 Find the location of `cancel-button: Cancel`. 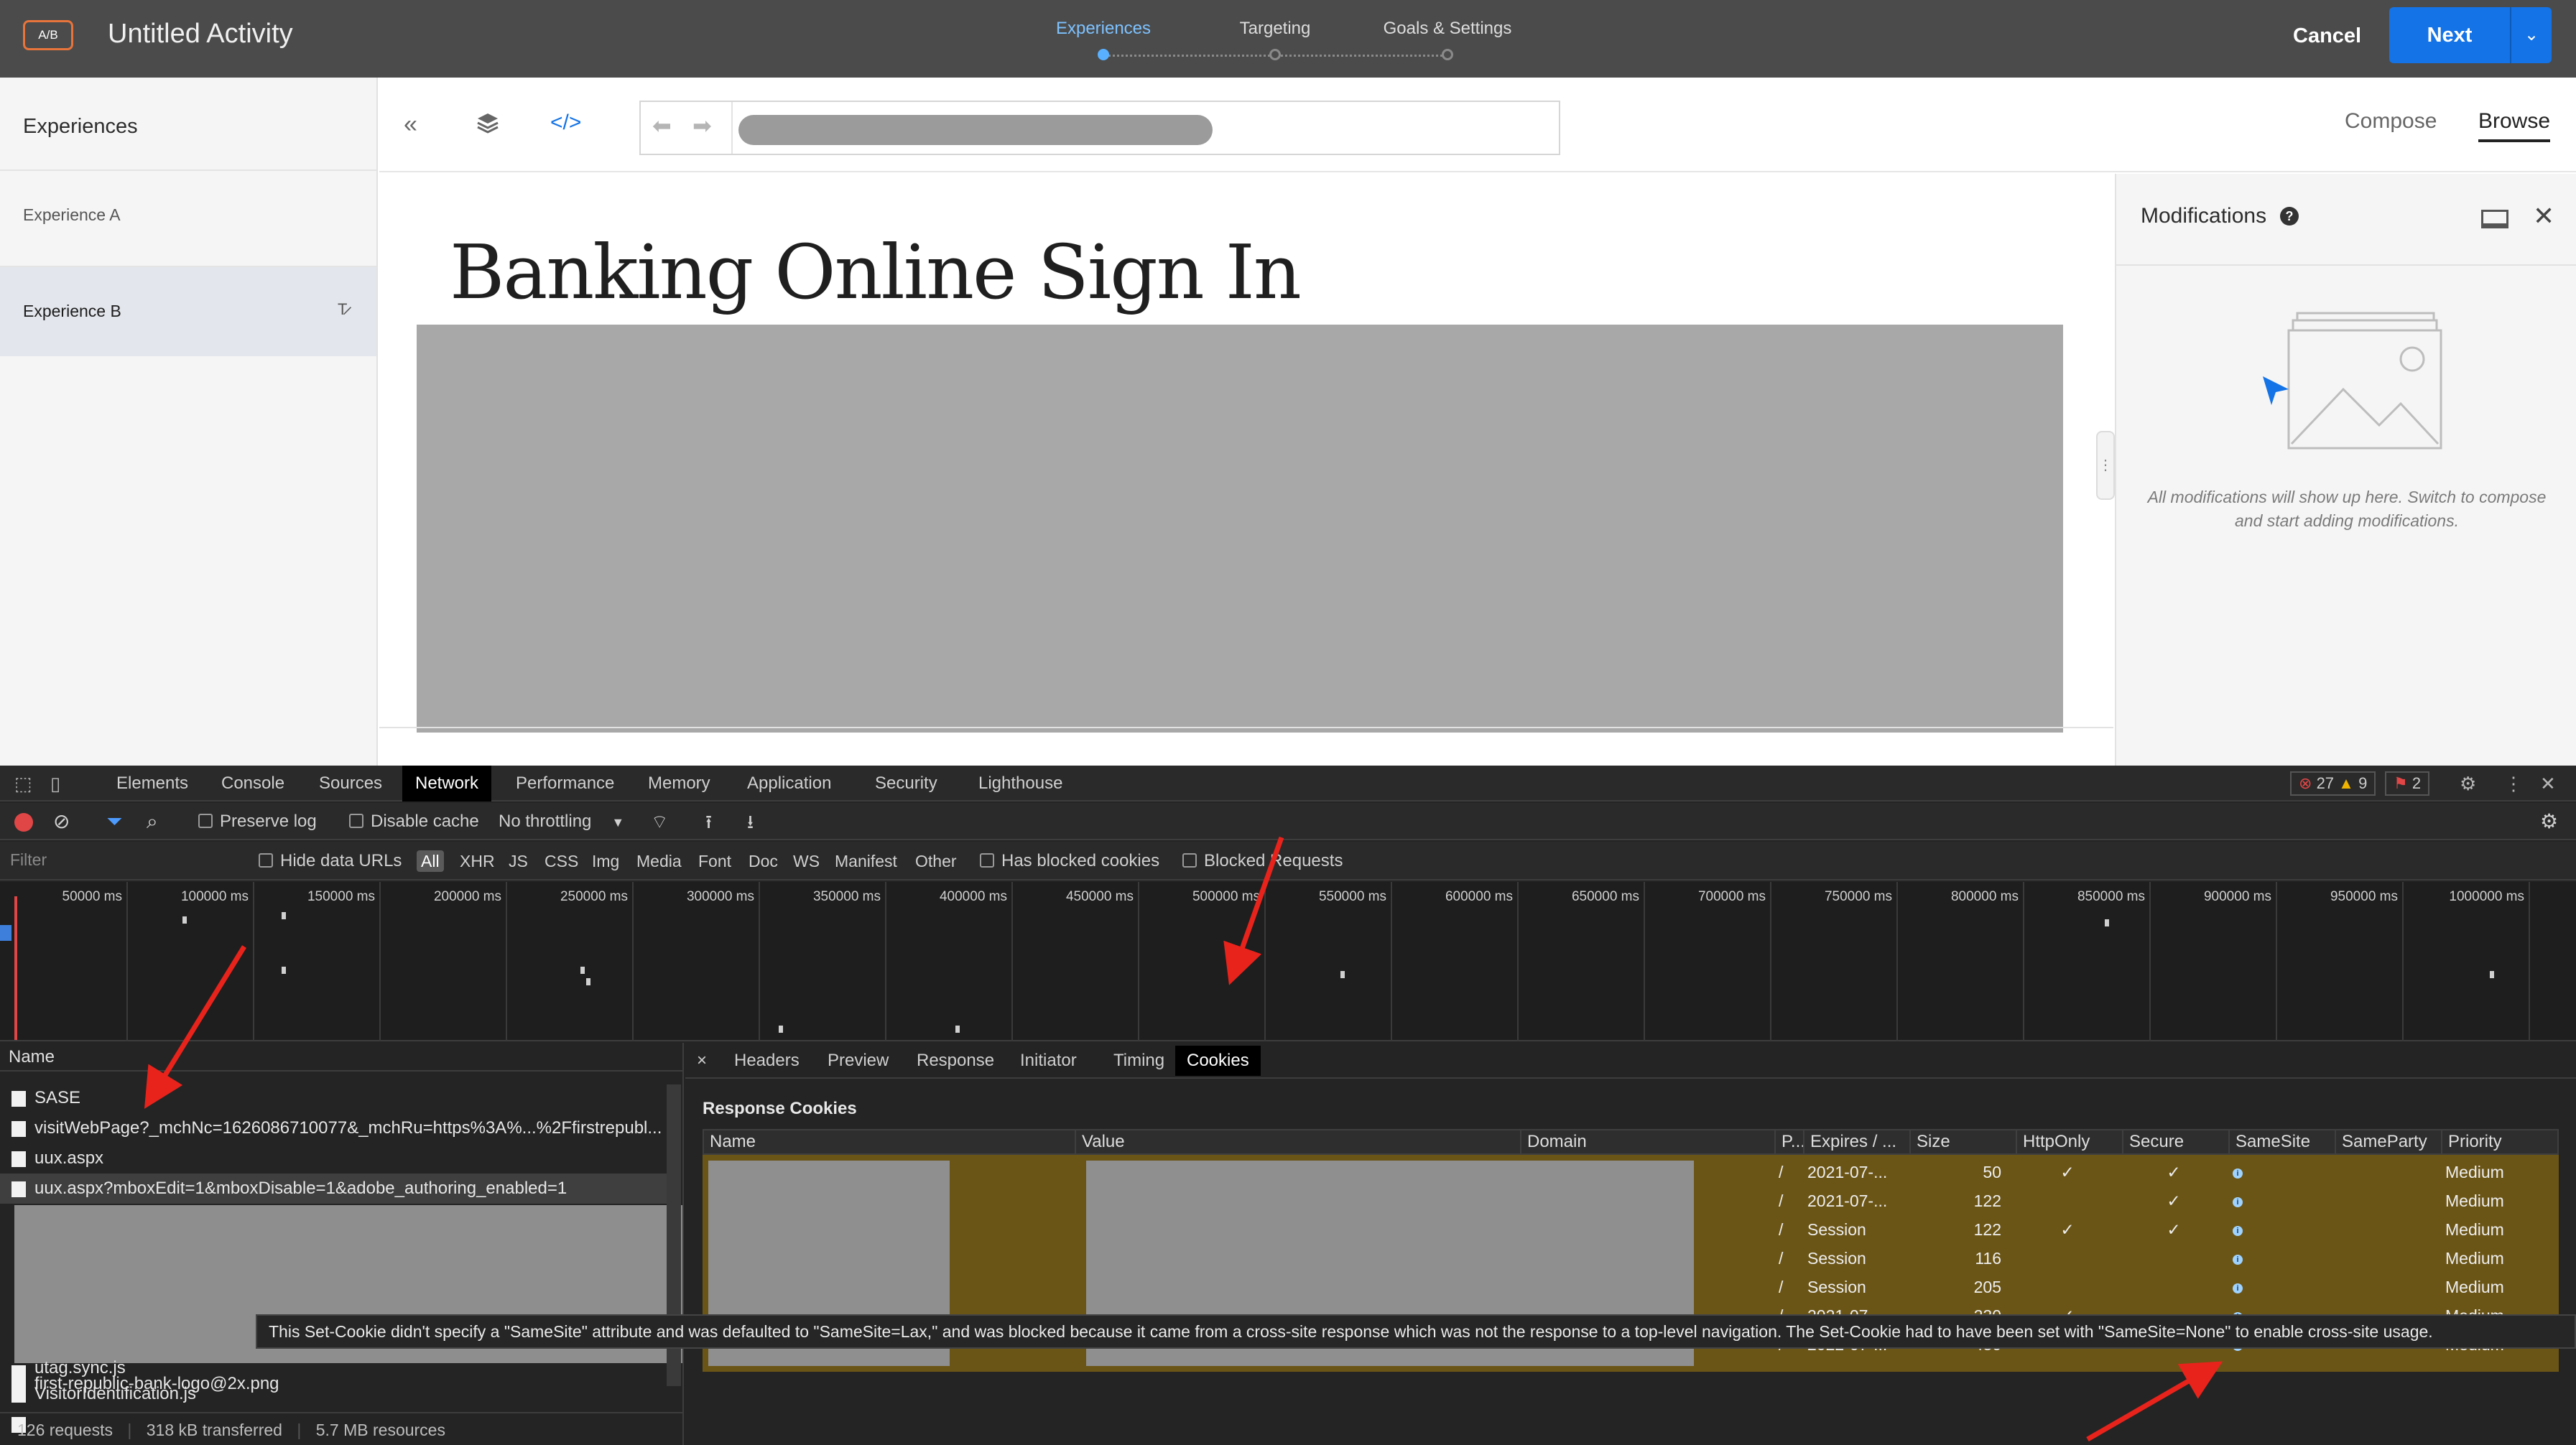

cancel-button: Cancel is located at coordinates (2327, 36).